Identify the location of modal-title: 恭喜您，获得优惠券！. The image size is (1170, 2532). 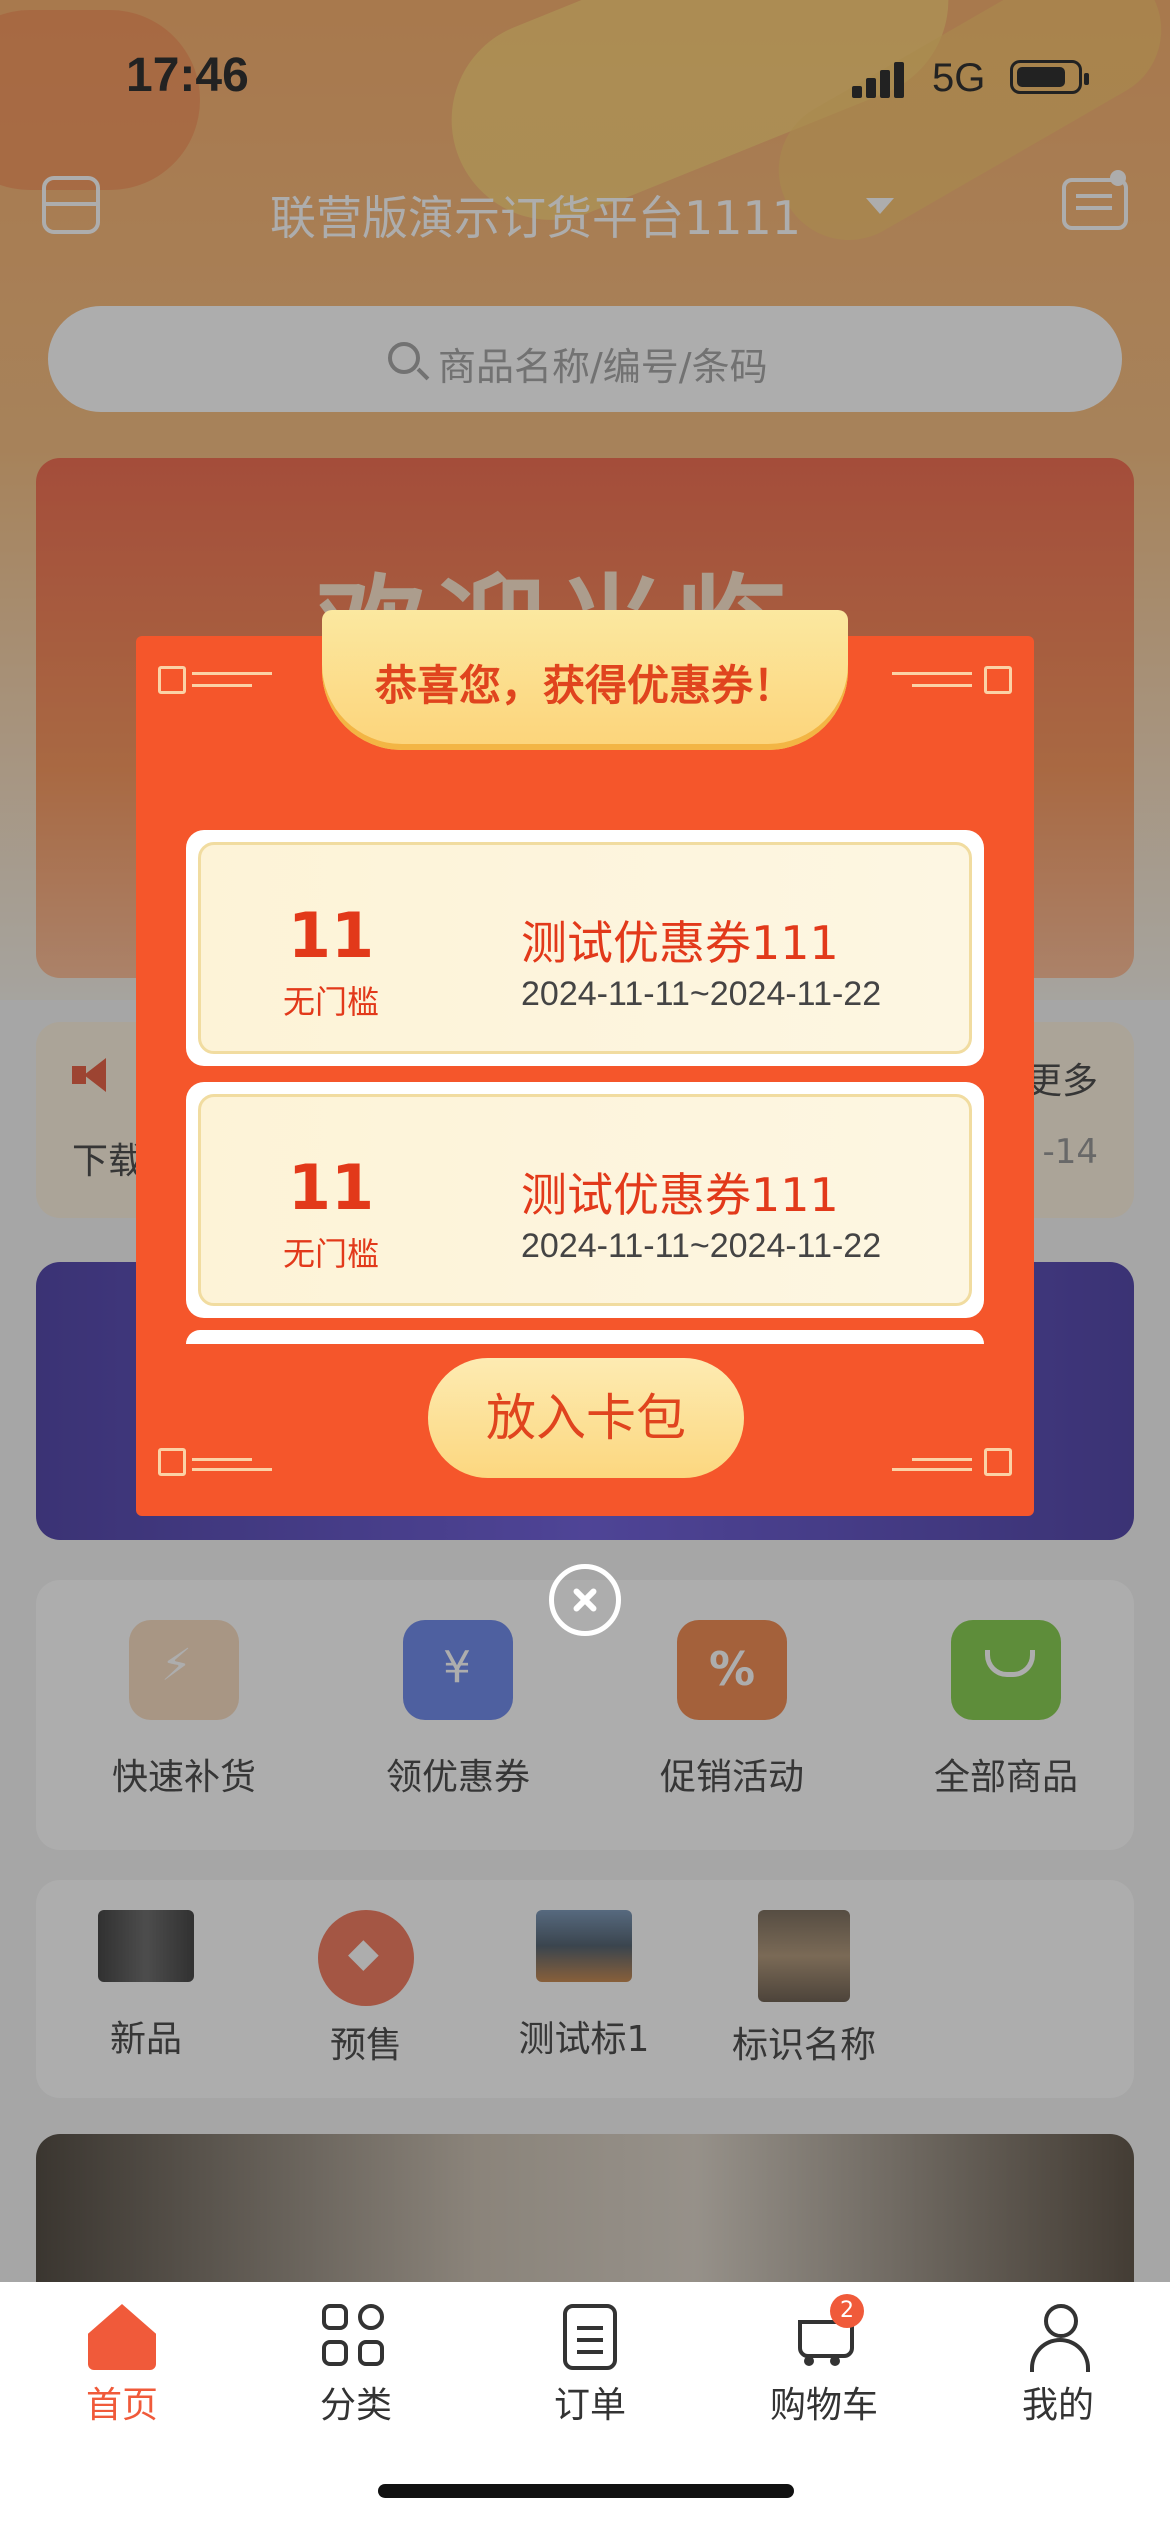
(584, 685).